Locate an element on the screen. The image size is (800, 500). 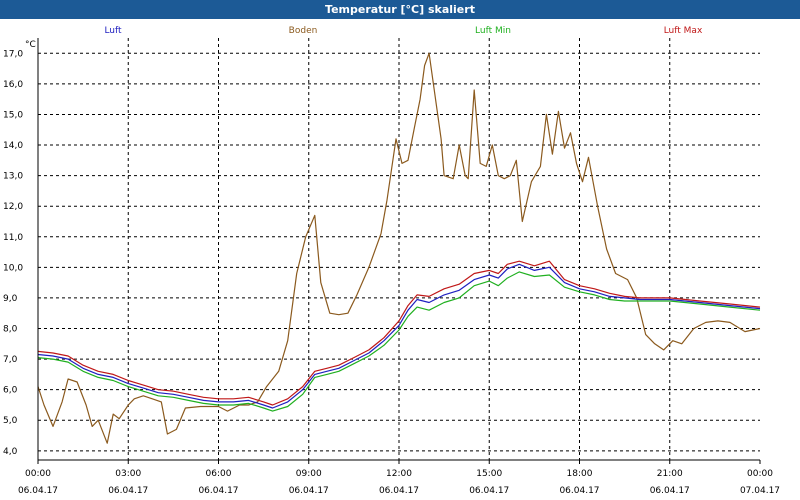
x-tick-time-label: 03:00 is located at coordinates (128, 474).